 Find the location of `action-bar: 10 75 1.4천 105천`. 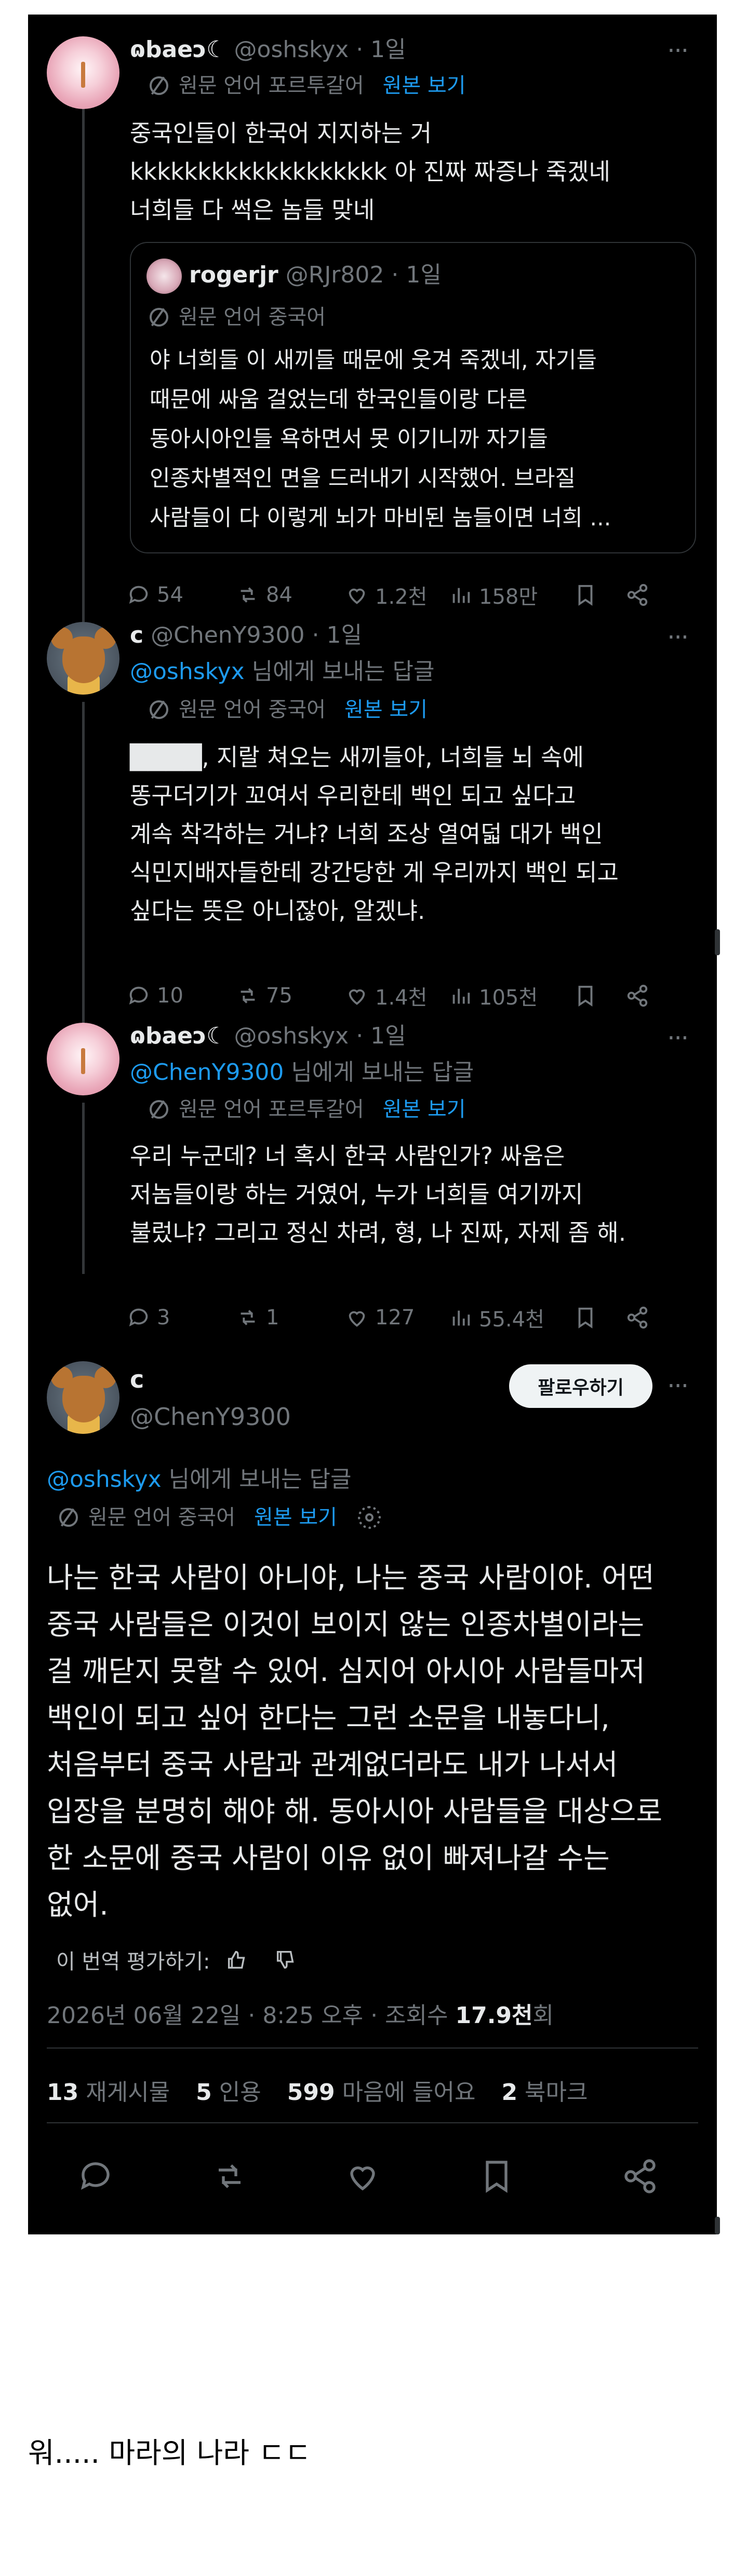

action-bar: 10 75 1.4천 105천 is located at coordinates (412, 995).